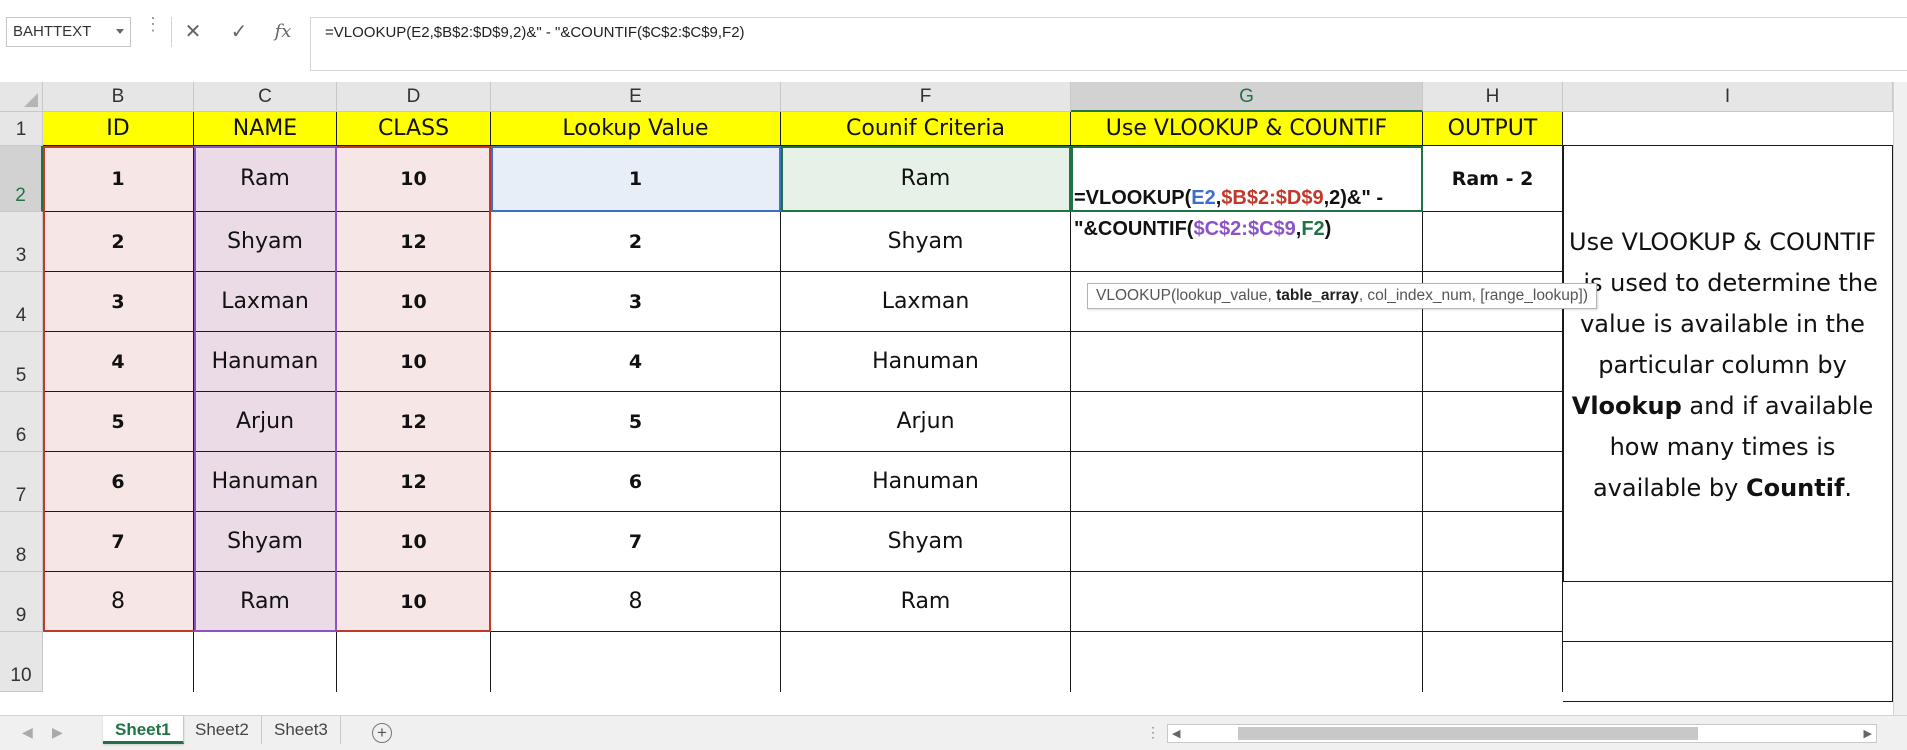  I want to click on cell-criteria-6: Hanuman, so click(926, 482).